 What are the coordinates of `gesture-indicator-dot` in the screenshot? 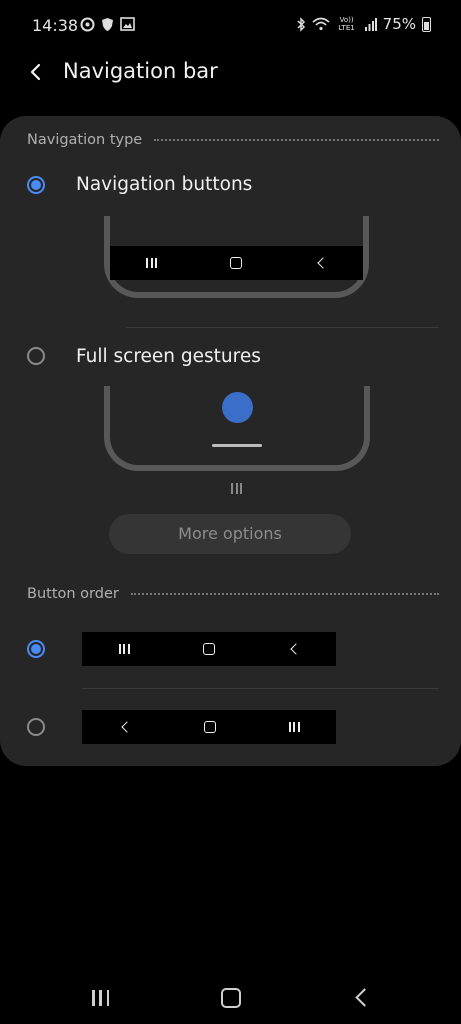 It's located at (237, 407).